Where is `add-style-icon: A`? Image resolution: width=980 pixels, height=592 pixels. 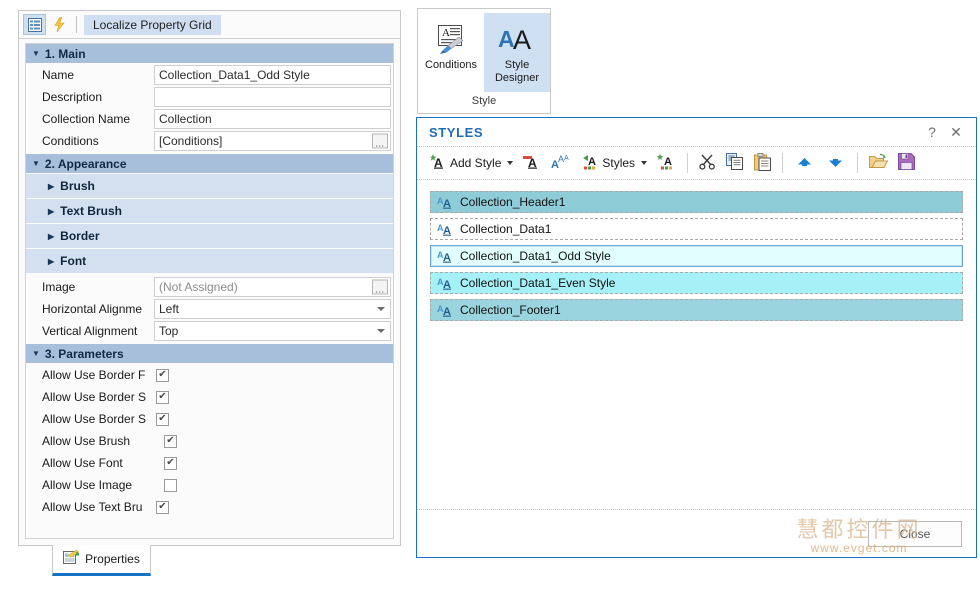 add-style-icon: A is located at coordinates (438, 163).